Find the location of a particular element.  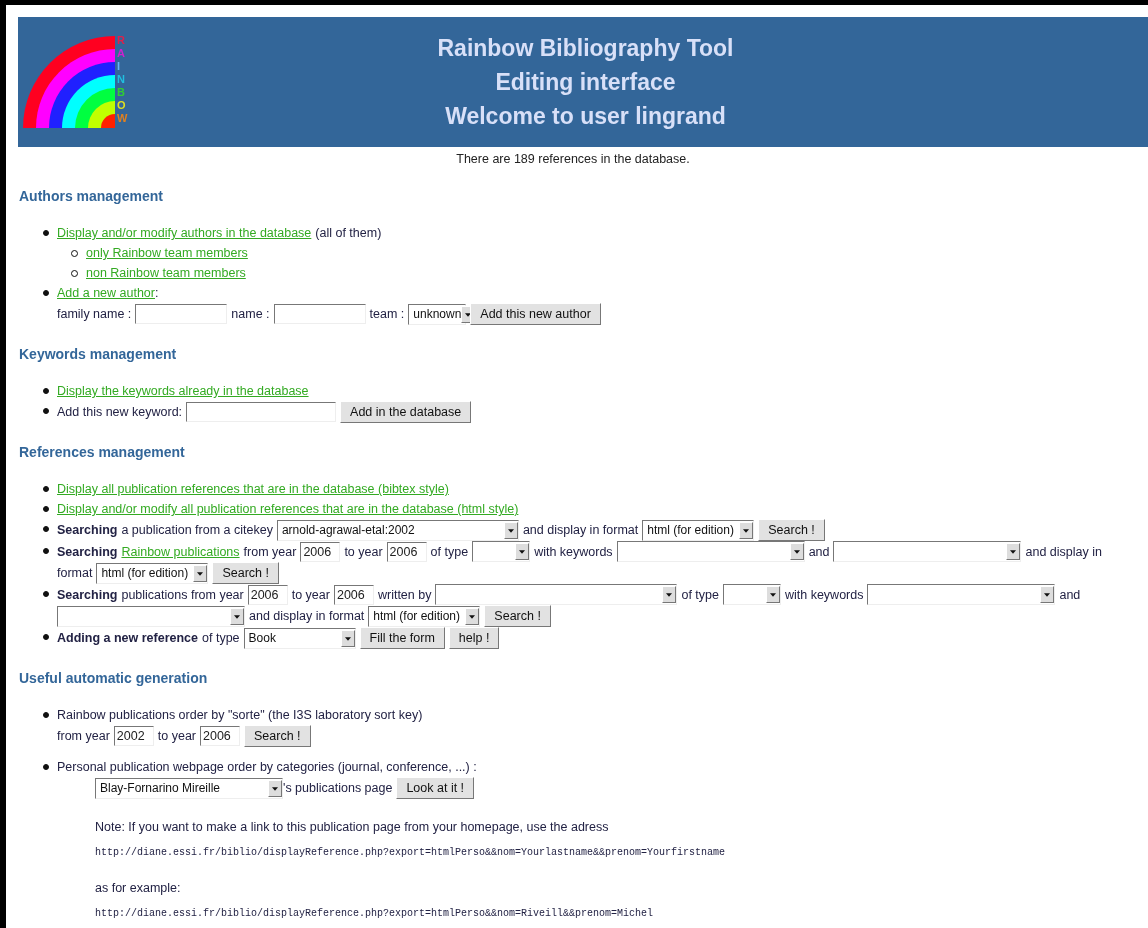

button: help ! is located at coordinates (474, 638).